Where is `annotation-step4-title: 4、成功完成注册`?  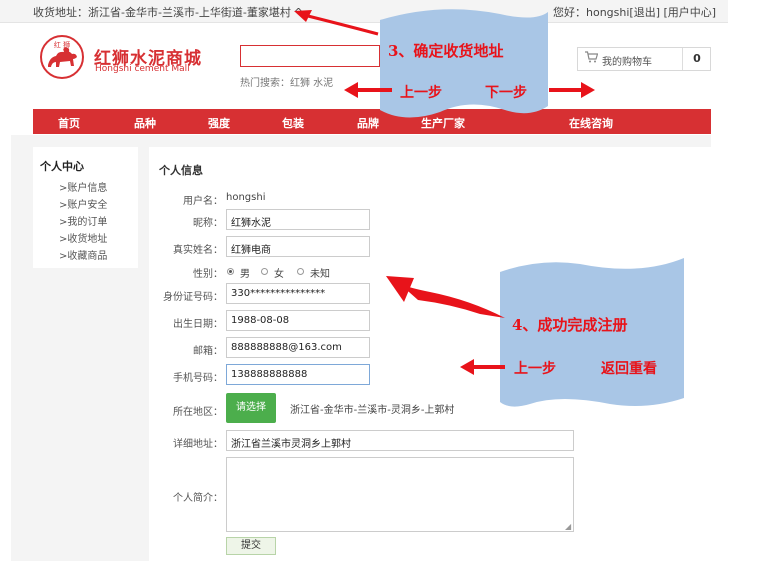 annotation-step4-title: 4、成功完成注册 is located at coordinates (570, 325).